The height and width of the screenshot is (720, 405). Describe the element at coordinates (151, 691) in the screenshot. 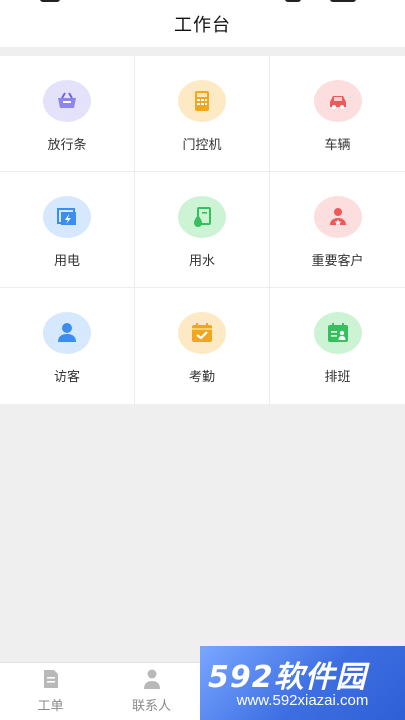

I see `tab-contacts: 联系人` at that location.